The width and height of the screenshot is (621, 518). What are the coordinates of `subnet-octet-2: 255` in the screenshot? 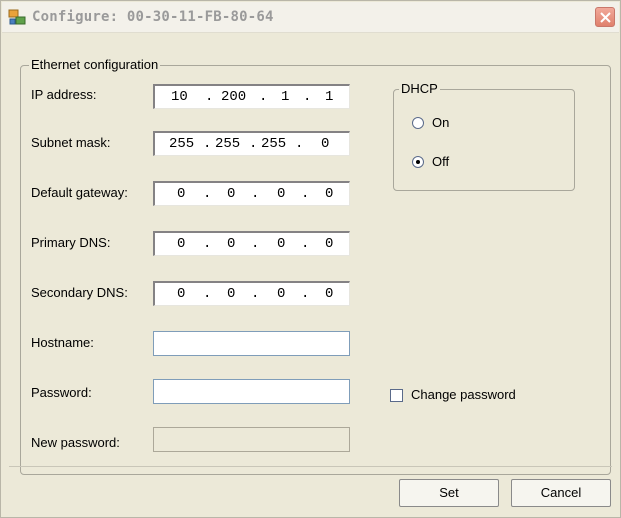 It's located at (228, 144).